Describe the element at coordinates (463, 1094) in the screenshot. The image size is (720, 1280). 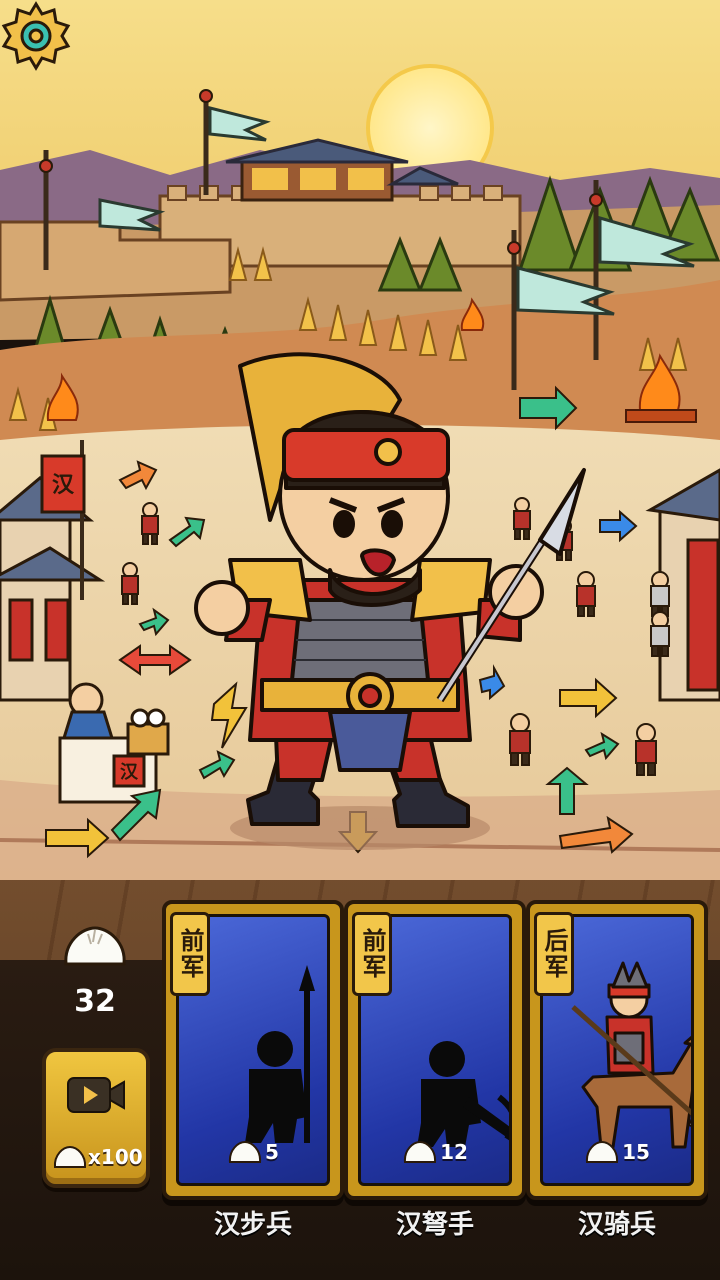
I see `crossbowman-silhouette` at that location.